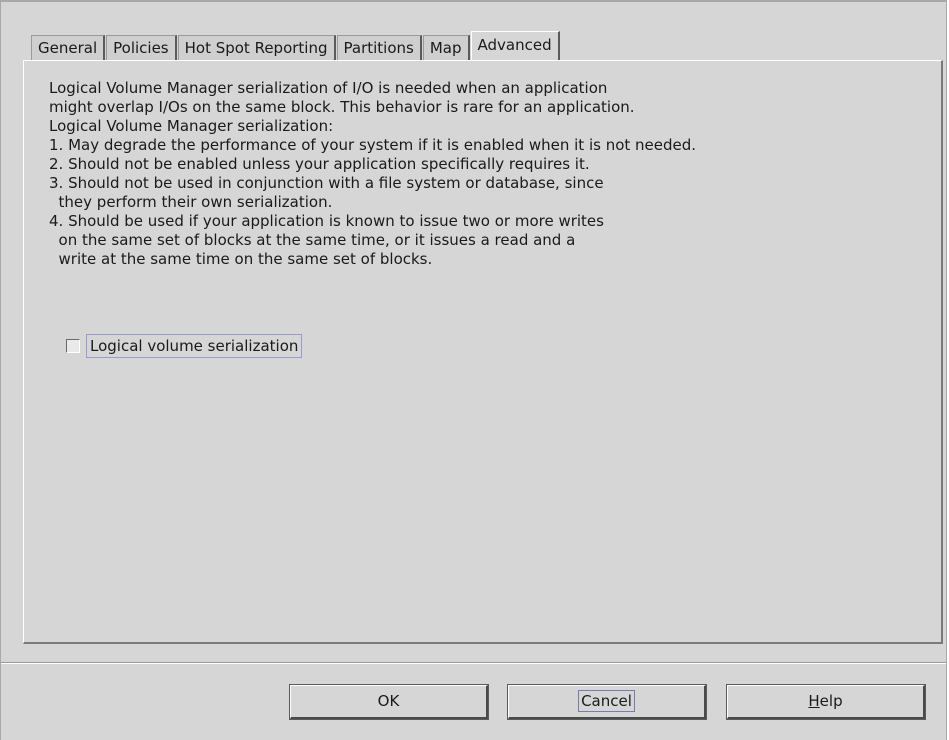 The width and height of the screenshot is (949, 740). I want to click on ok-button-label: OK, so click(388, 701).